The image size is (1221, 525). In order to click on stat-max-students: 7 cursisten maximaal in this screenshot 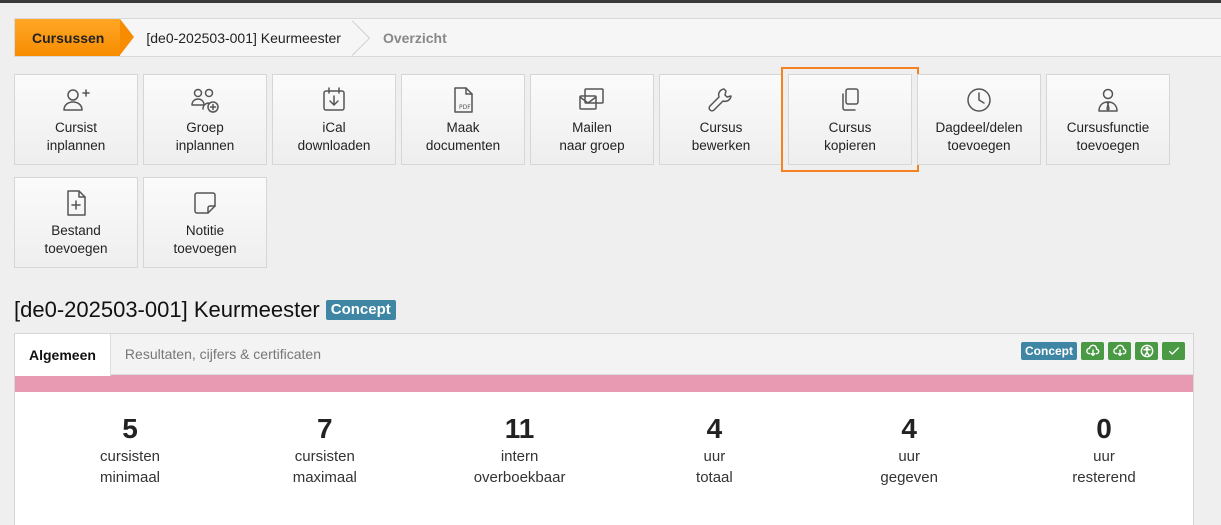, I will do `click(325, 450)`.